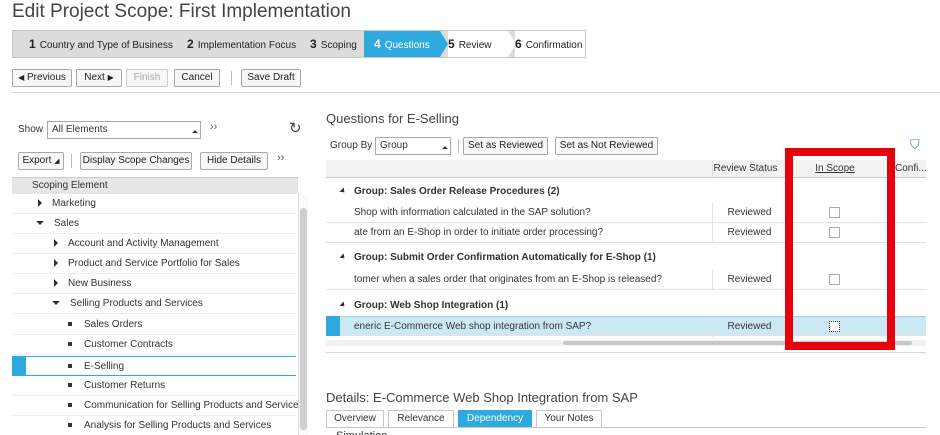 The width and height of the screenshot is (940, 435). Describe the element at coordinates (915, 145) in the screenshot. I see `filter-icon: ⛉` at that location.